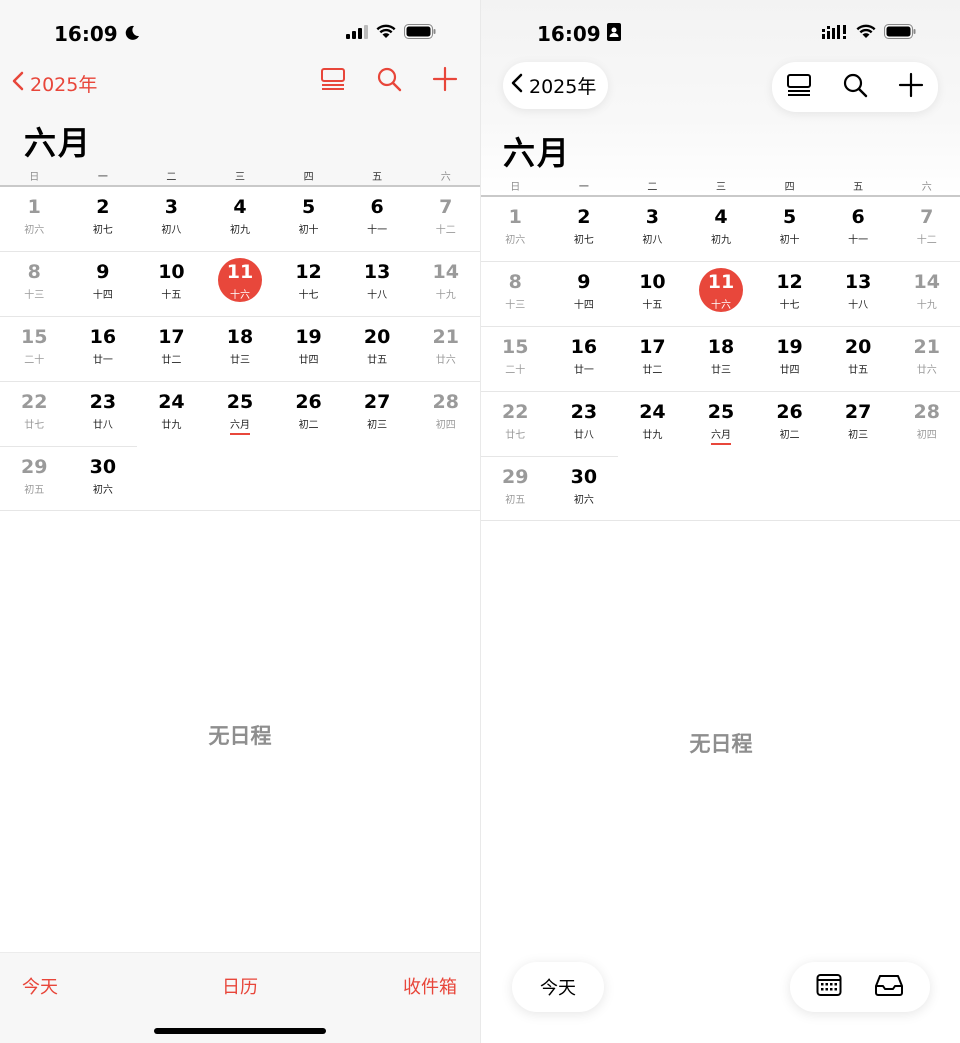 The image size is (960, 1043). What do you see at coordinates (858, 217) in the screenshot?
I see `day-number: 6` at bounding box center [858, 217].